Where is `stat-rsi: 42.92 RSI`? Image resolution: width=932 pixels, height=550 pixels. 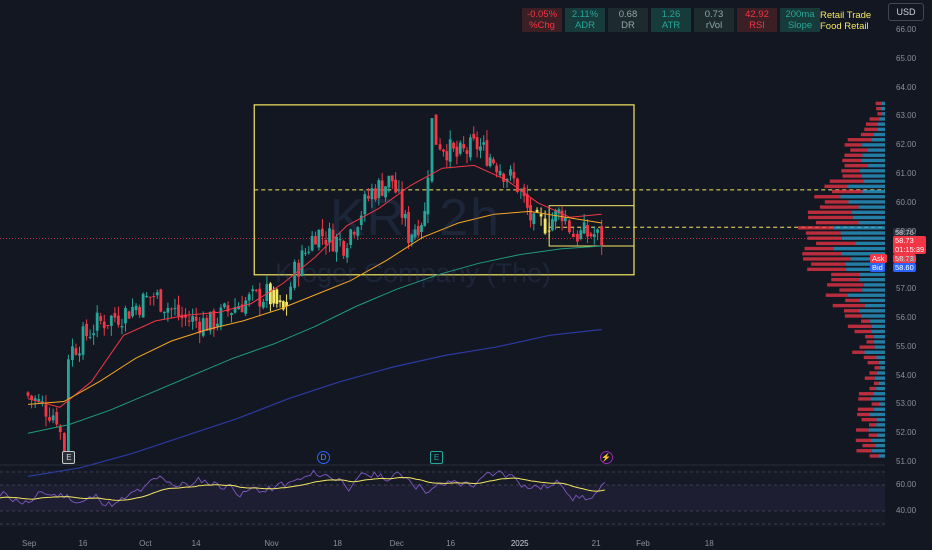 stat-rsi: 42.92 RSI is located at coordinates (757, 20).